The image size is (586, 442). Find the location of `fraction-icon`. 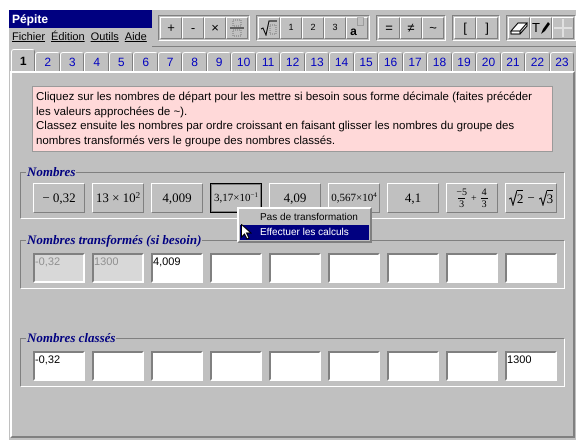

fraction-icon is located at coordinates (237, 28).